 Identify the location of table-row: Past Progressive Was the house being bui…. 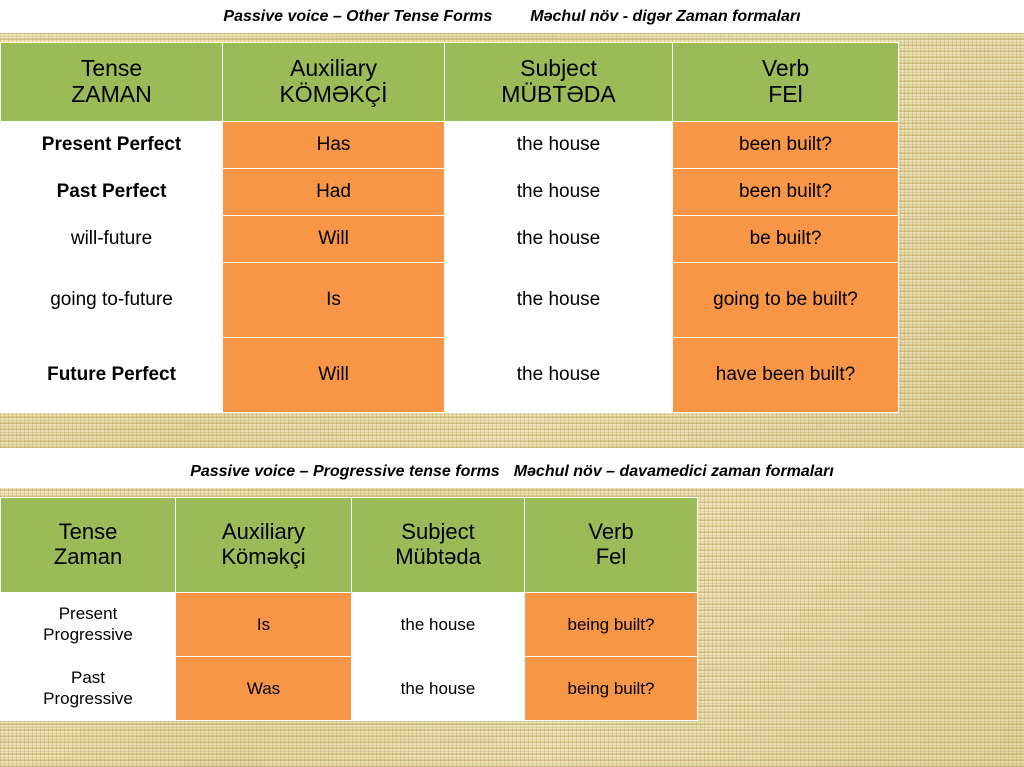
(349, 688).